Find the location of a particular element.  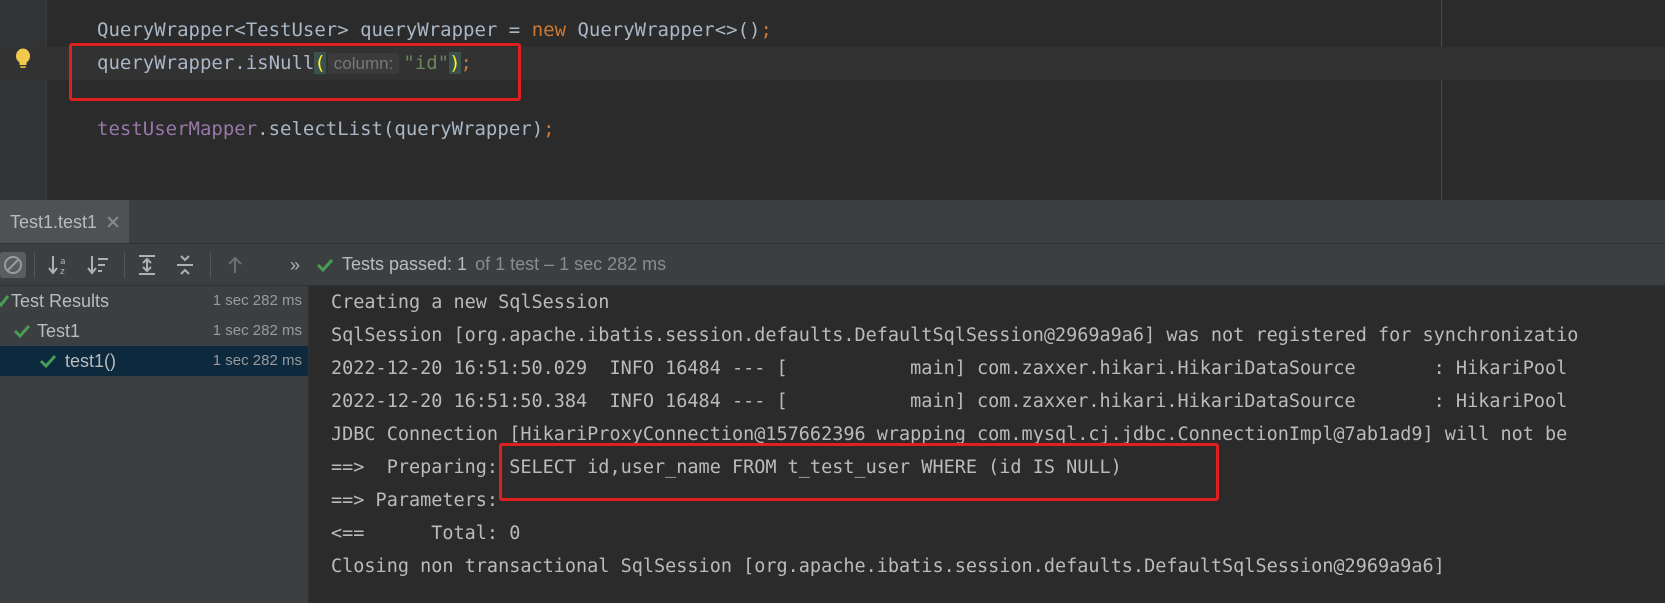

code-line-2: queryWrapper.isNull(column: "id"); is located at coordinates (832, 63).